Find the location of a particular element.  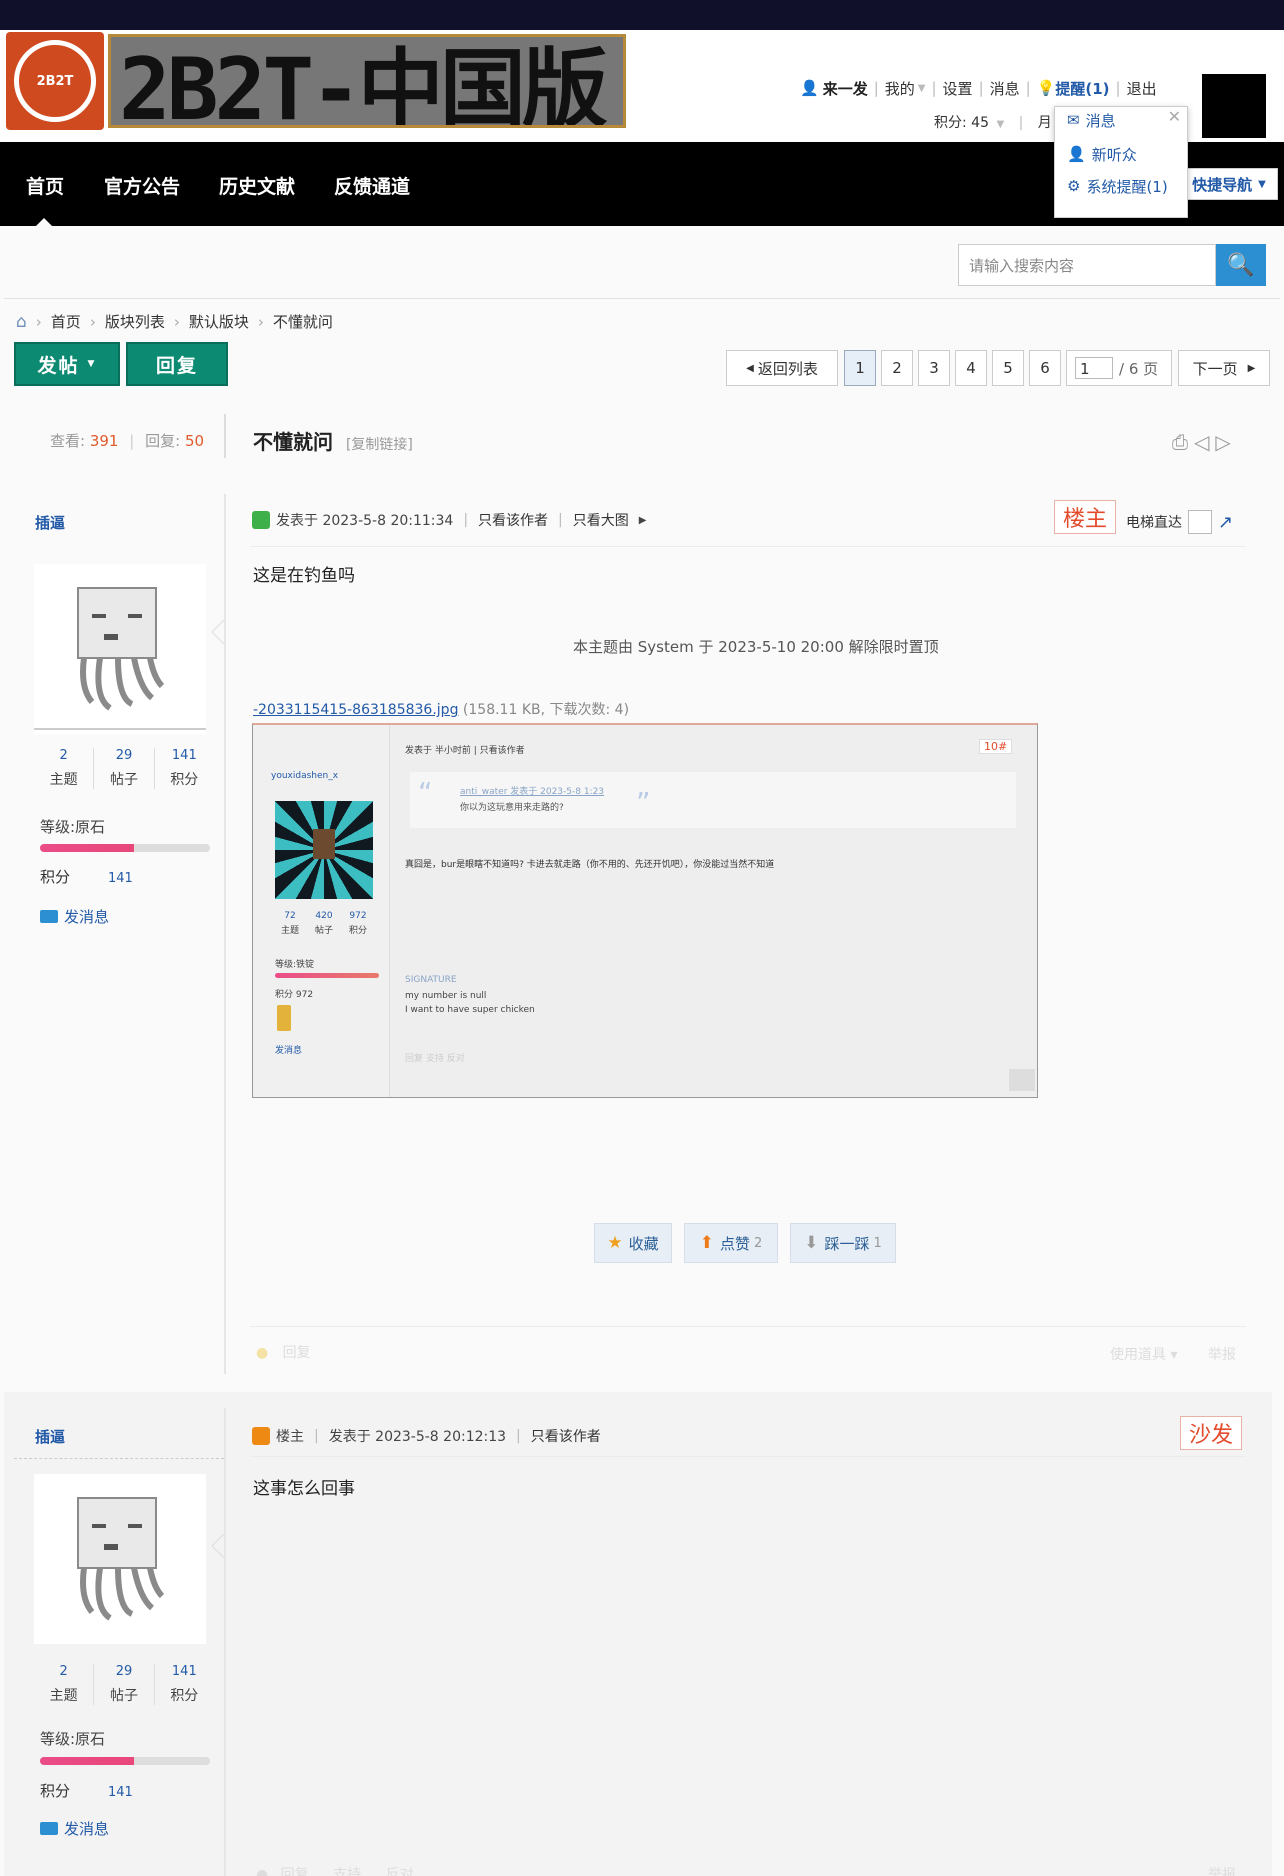

page-4: 4 is located at coordinates (971, 368).